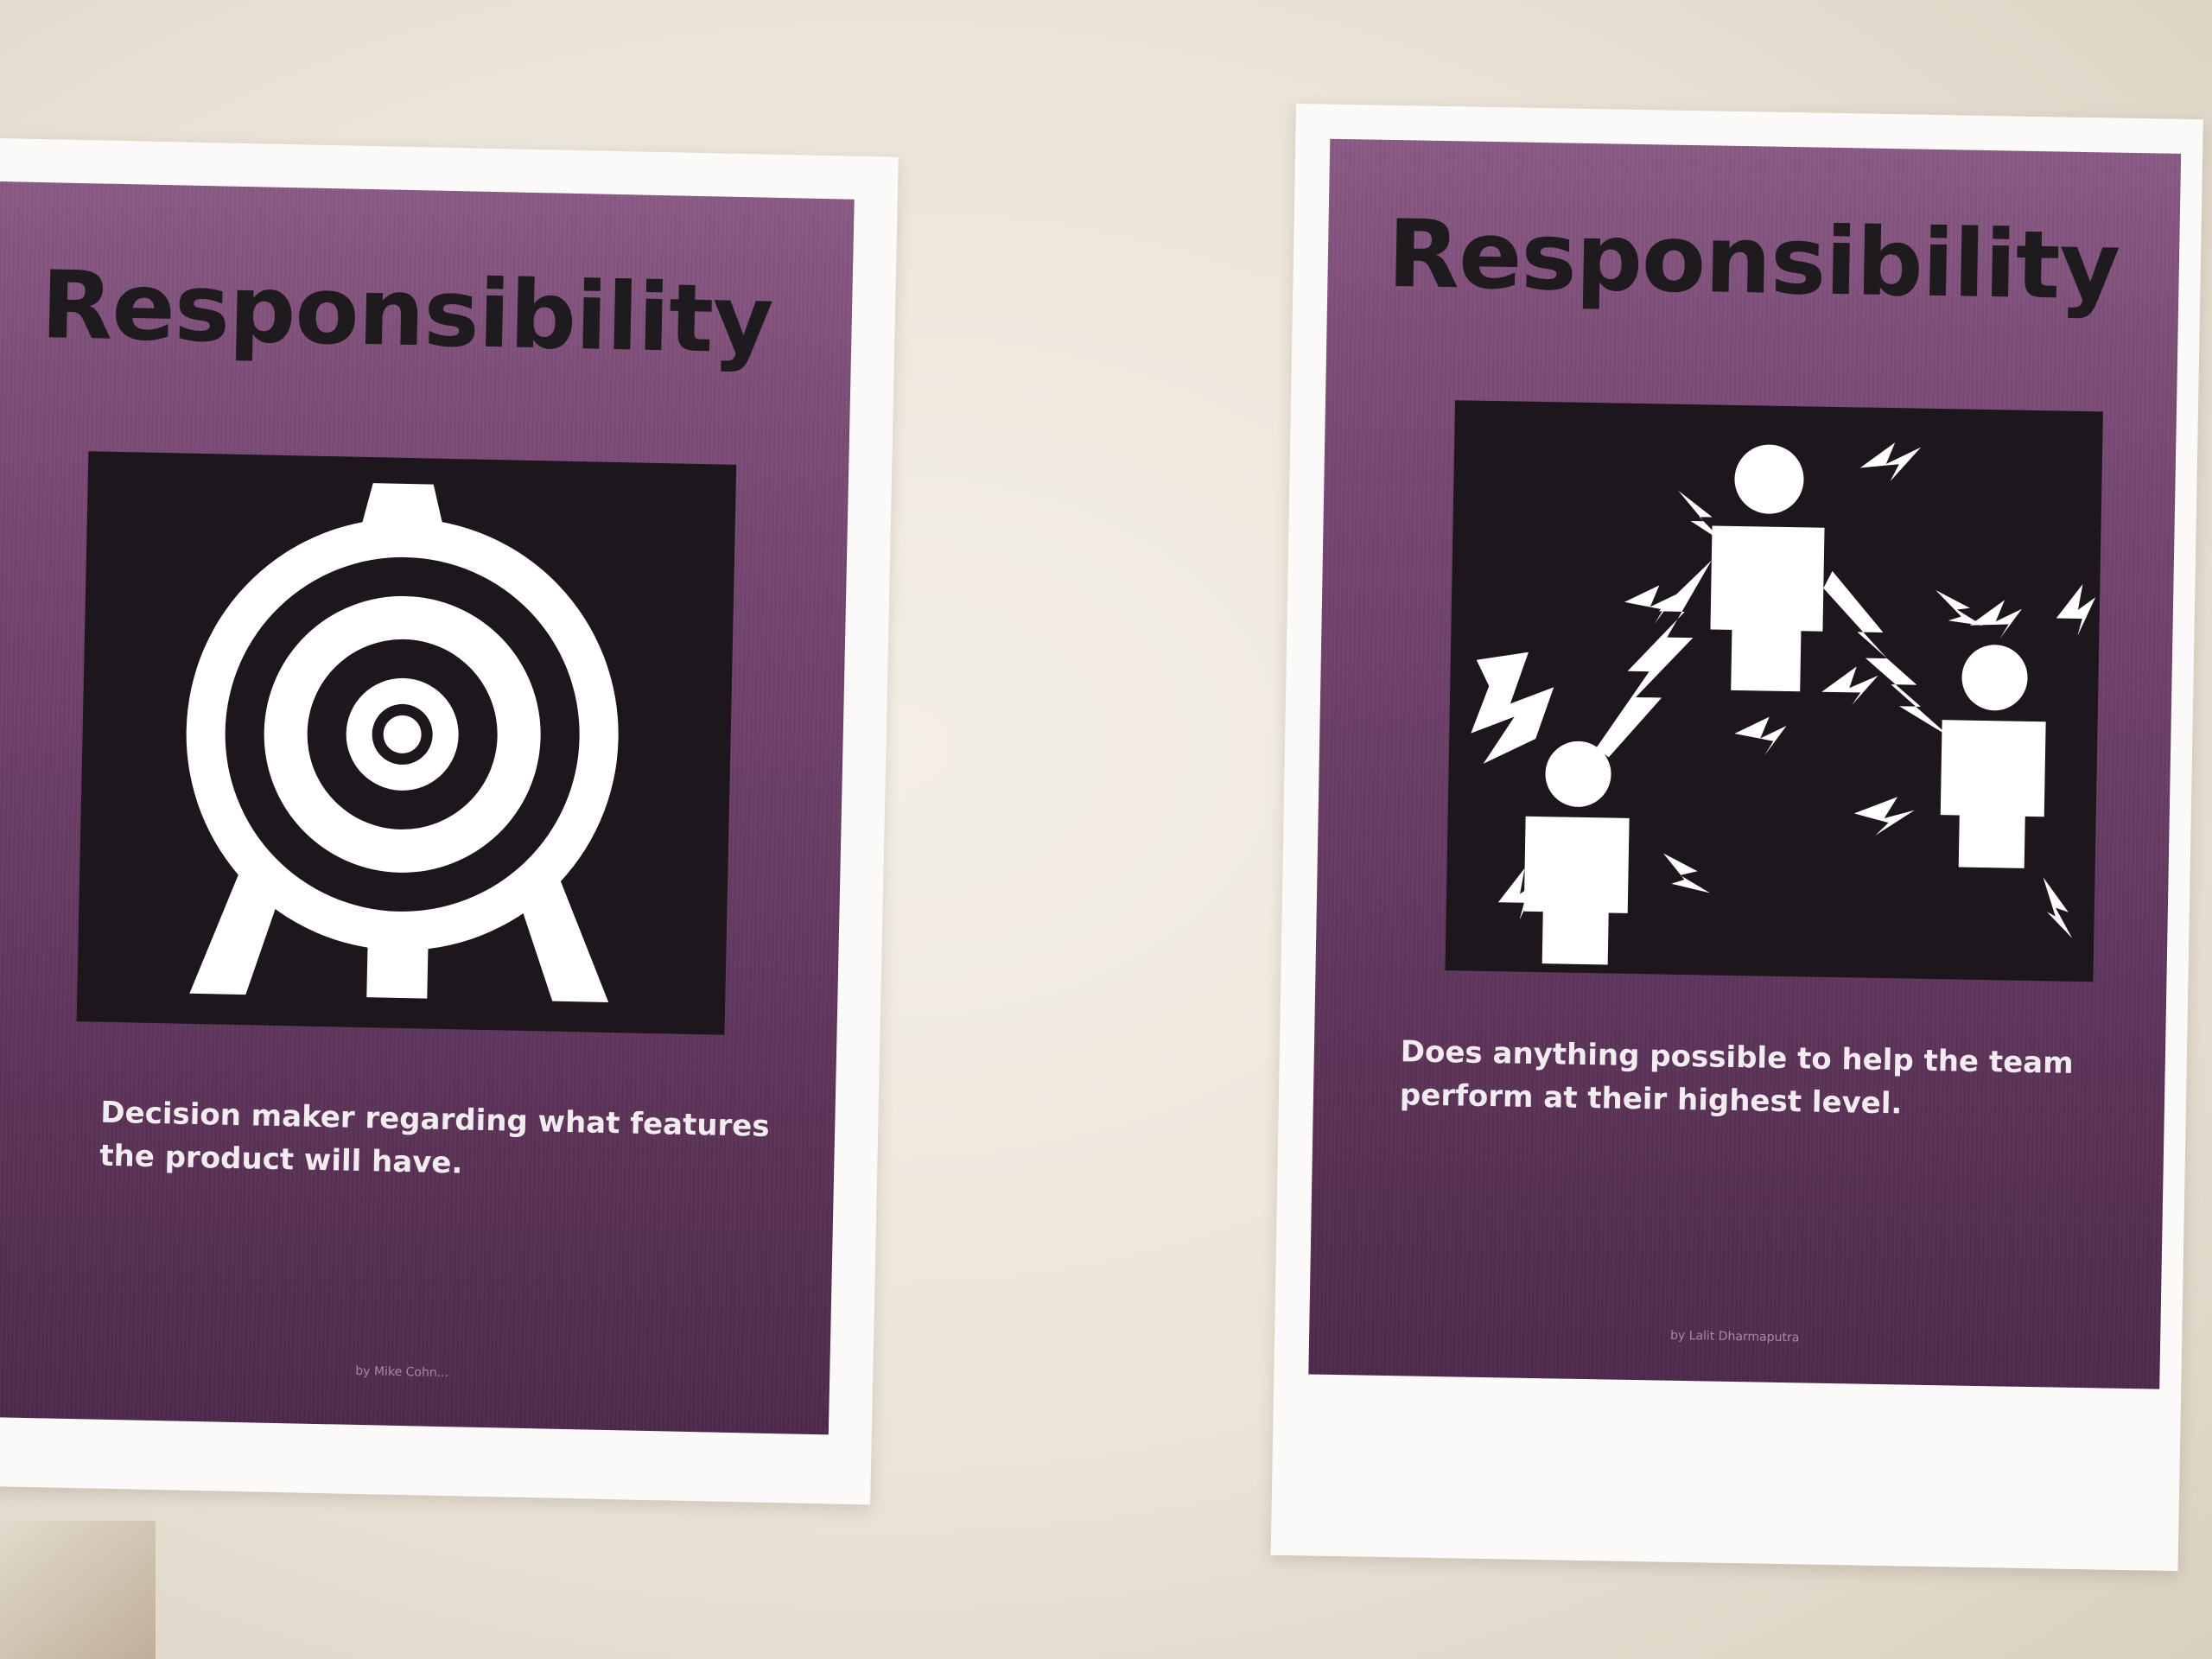 The height and width of the screenshot is (1659, 2212). Describe the element at coordinates (1734, 1336) in the screenshot. I see `poster-credit: by Lalit Dharmaputra` at that location.